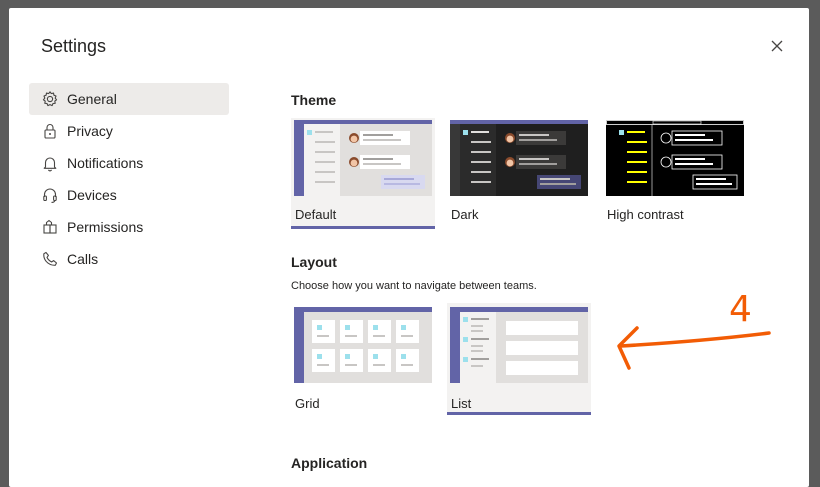  I want to click on annotation-arrow: 4, so click(694, 331).